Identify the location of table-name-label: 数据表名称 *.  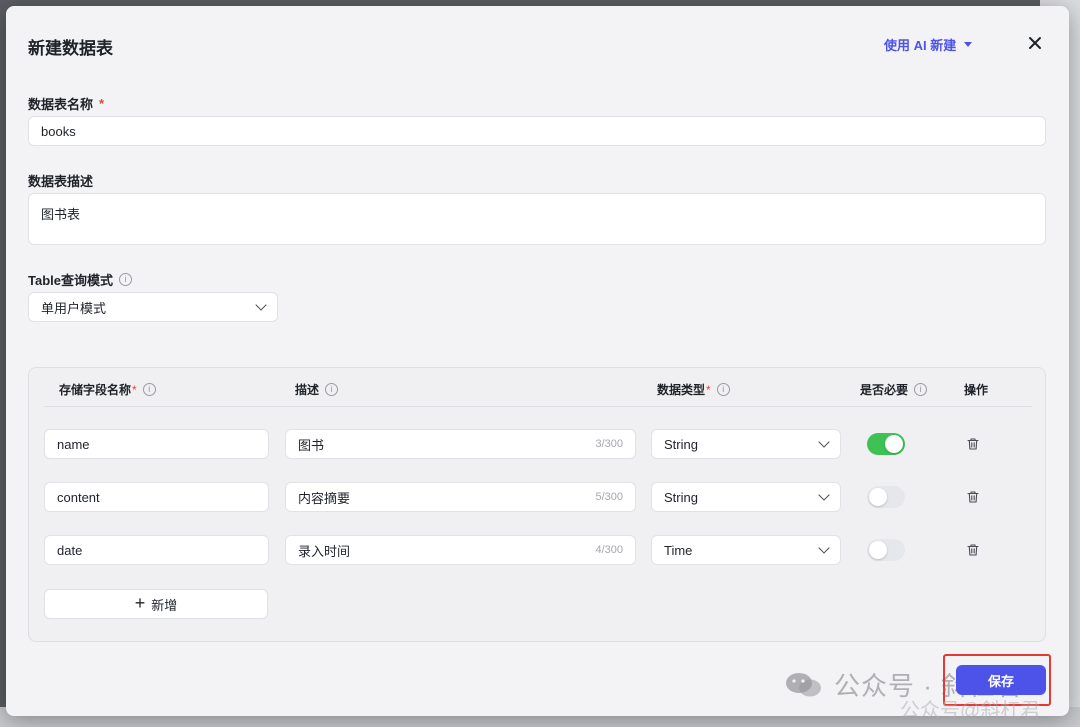
(66, 104).